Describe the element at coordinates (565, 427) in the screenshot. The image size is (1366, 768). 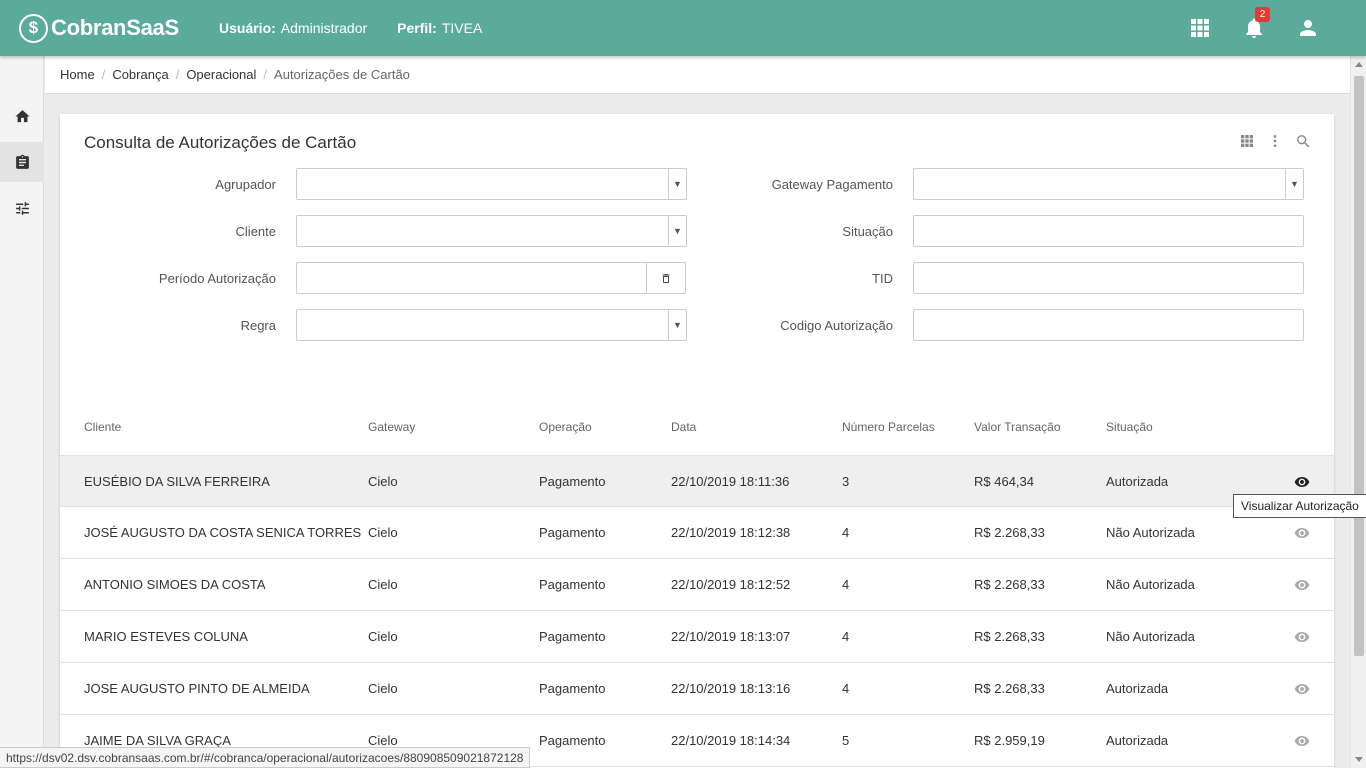
I see `col-operacao: Operação` at that location.